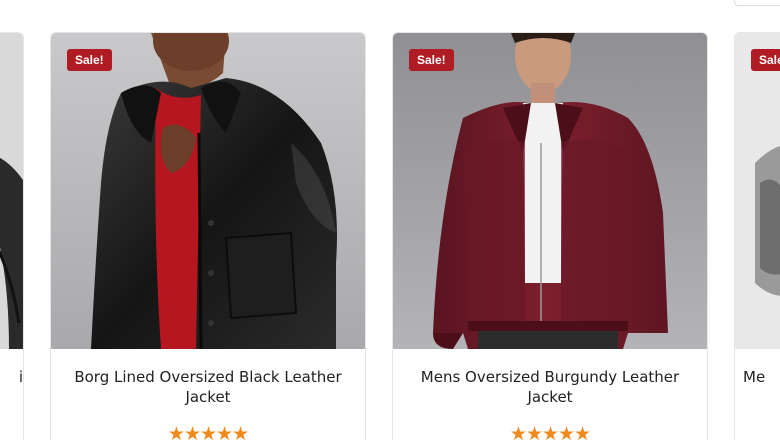  Describe the element at coordinates (761, 377) in the screenshot. I see `product-title: Me` at that location.